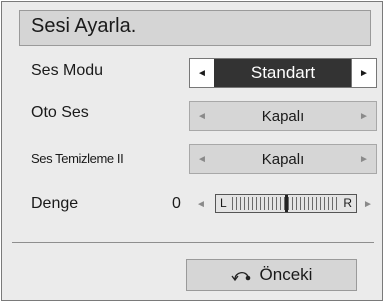 The width and height of the screenshot is (386, 304). What do you see at coordinates (347, 203) in the screenshot?
I see `balance-right-label: R` at bounding box center [347, 203].